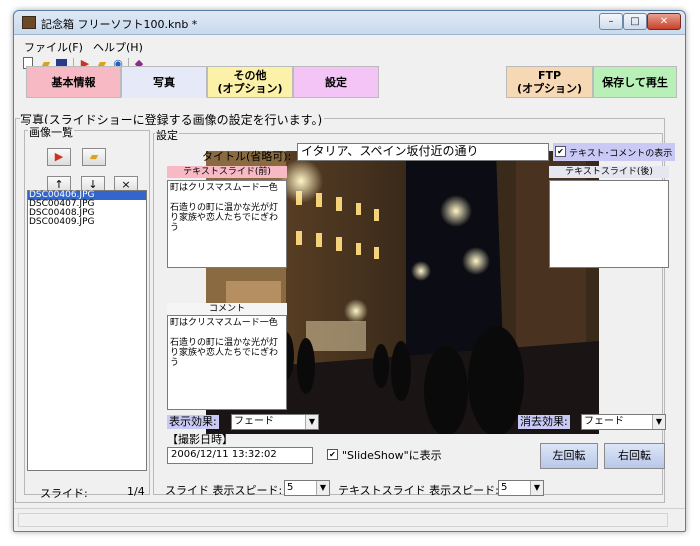 This screenshot has height=546, width=700. Describe the element at coordinates (250, 88) in the screenshot. I see `tab-other-sublabel: (オプション)` at that location.